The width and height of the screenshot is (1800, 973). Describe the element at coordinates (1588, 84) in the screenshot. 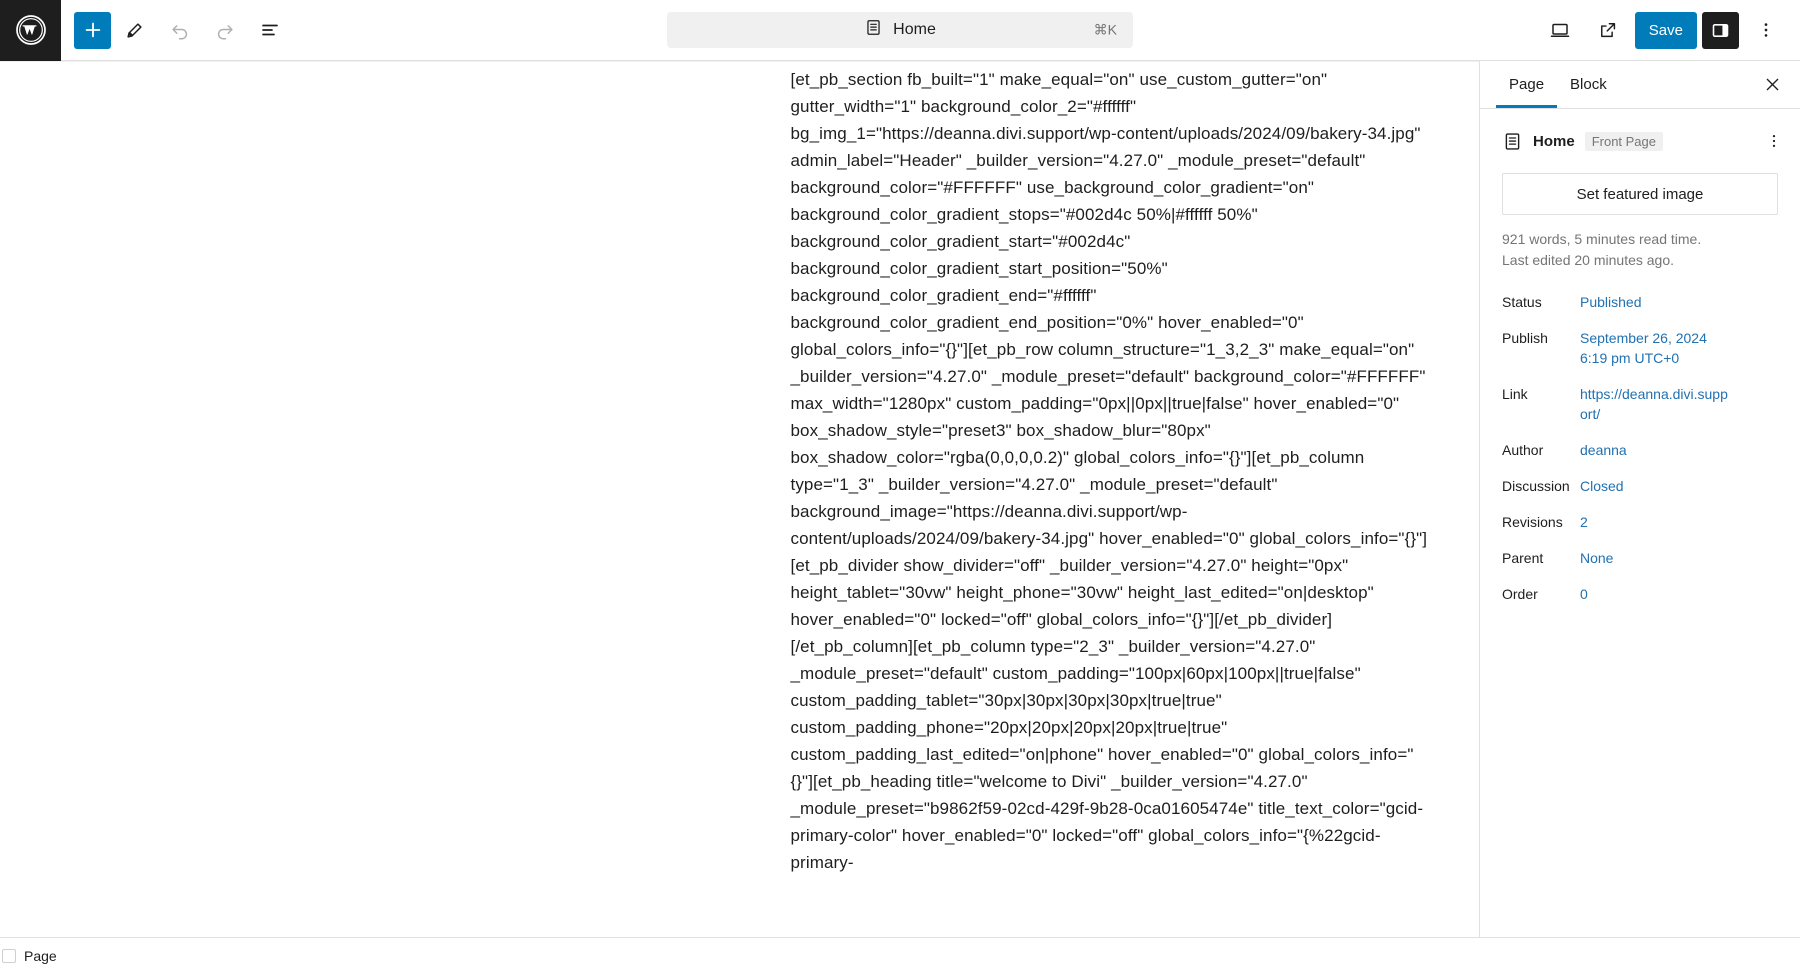

I see `tab-block: Block` at that location.